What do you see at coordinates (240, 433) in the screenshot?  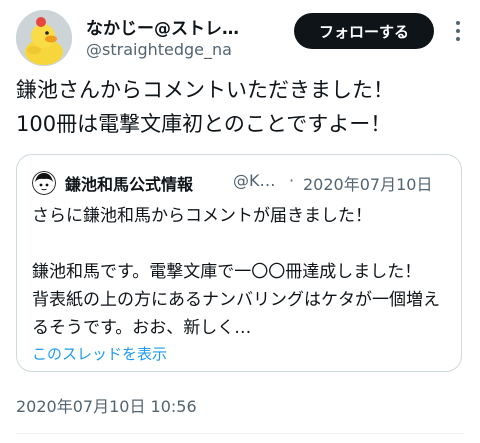 I see `divider` at bounding box center [240, 433].